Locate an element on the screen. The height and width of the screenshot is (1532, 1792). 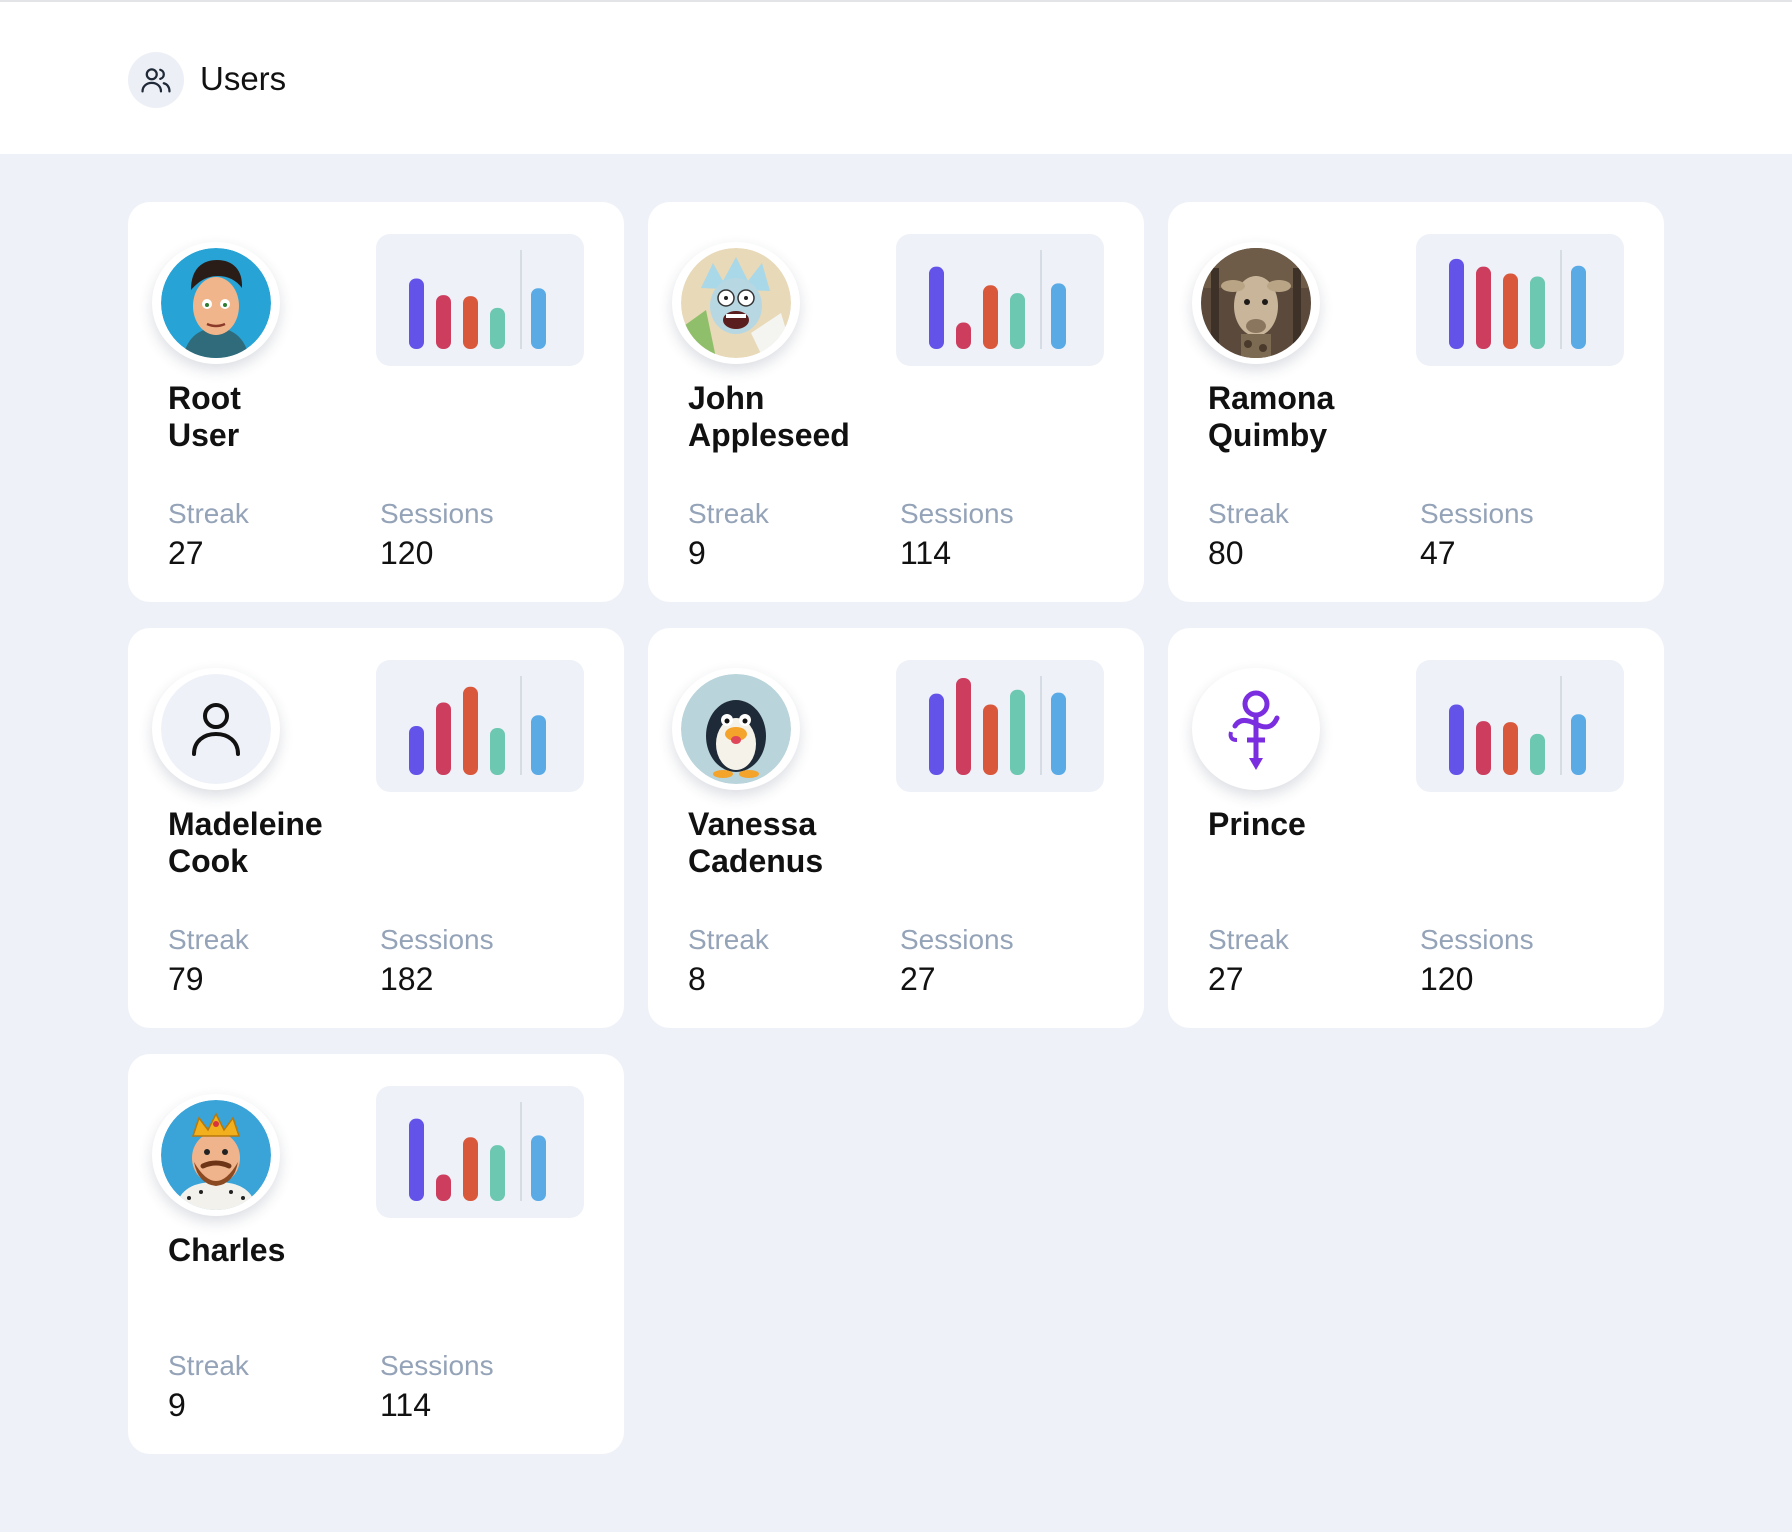
cartoon-man-avatar is located at coordinates (216, 303).